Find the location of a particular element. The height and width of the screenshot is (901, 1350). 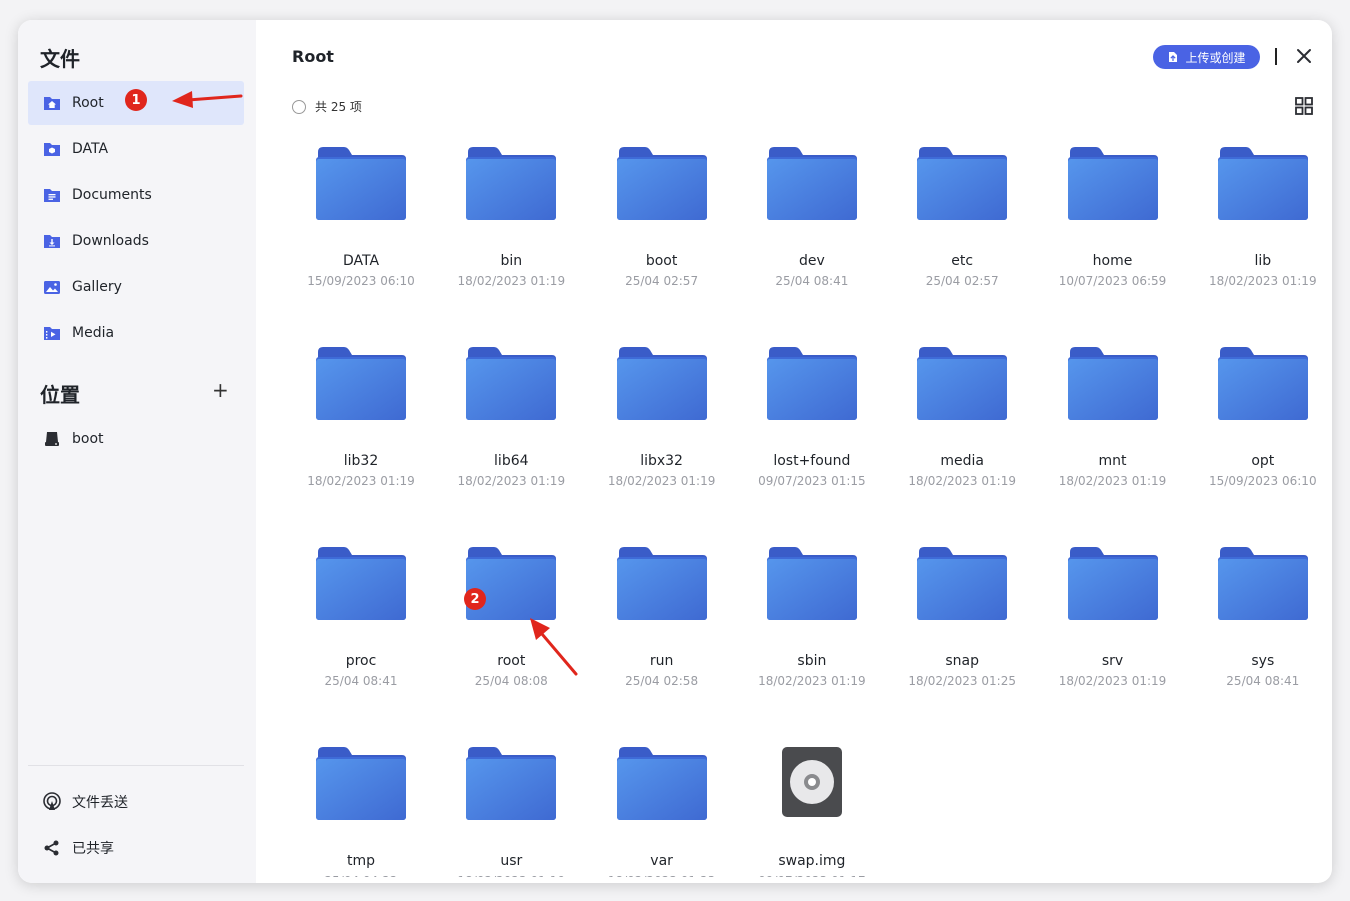

folder-item: snap 18/02/2023 01:25 is located at coordinates (962, 632).